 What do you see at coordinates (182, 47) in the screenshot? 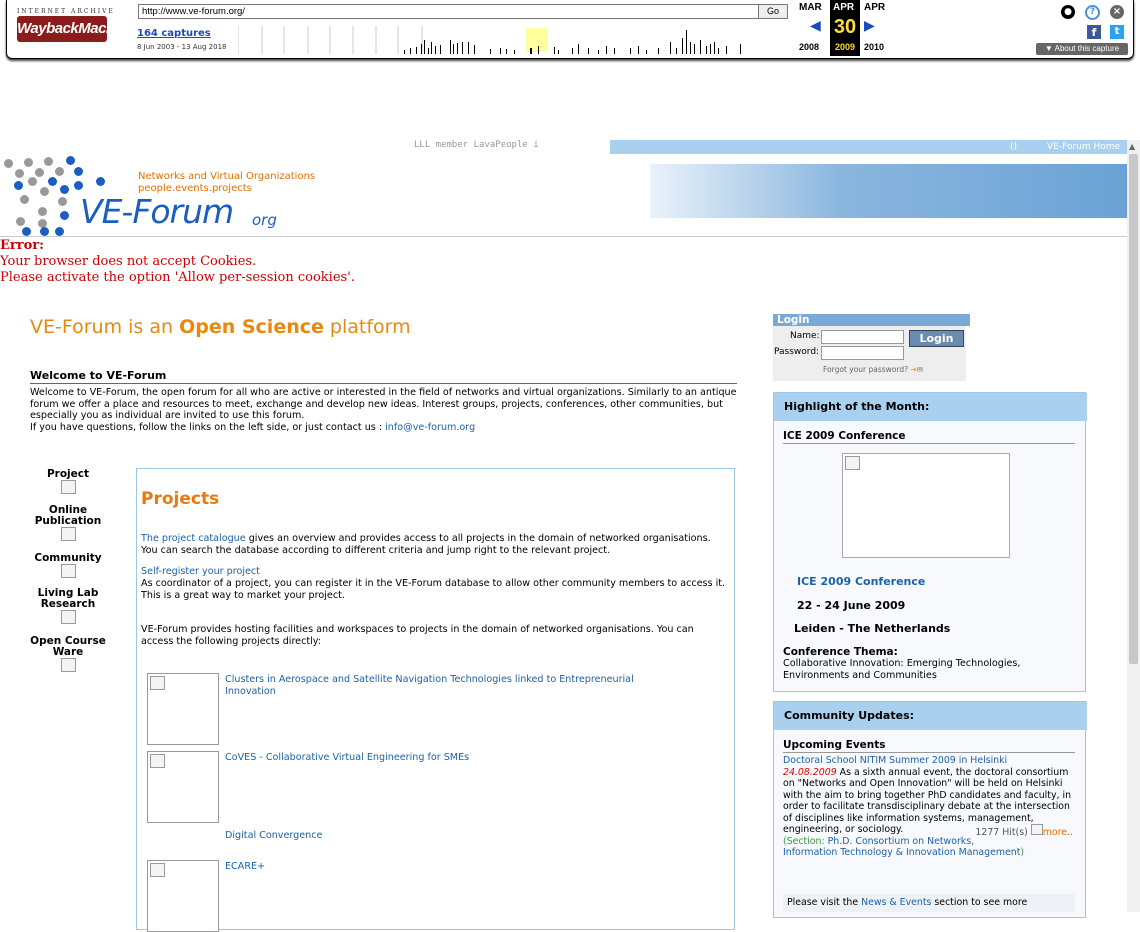
I see `captures-range: 8 Jun 2003 - 13 Aug 2018` at bounding box center [182, 47].